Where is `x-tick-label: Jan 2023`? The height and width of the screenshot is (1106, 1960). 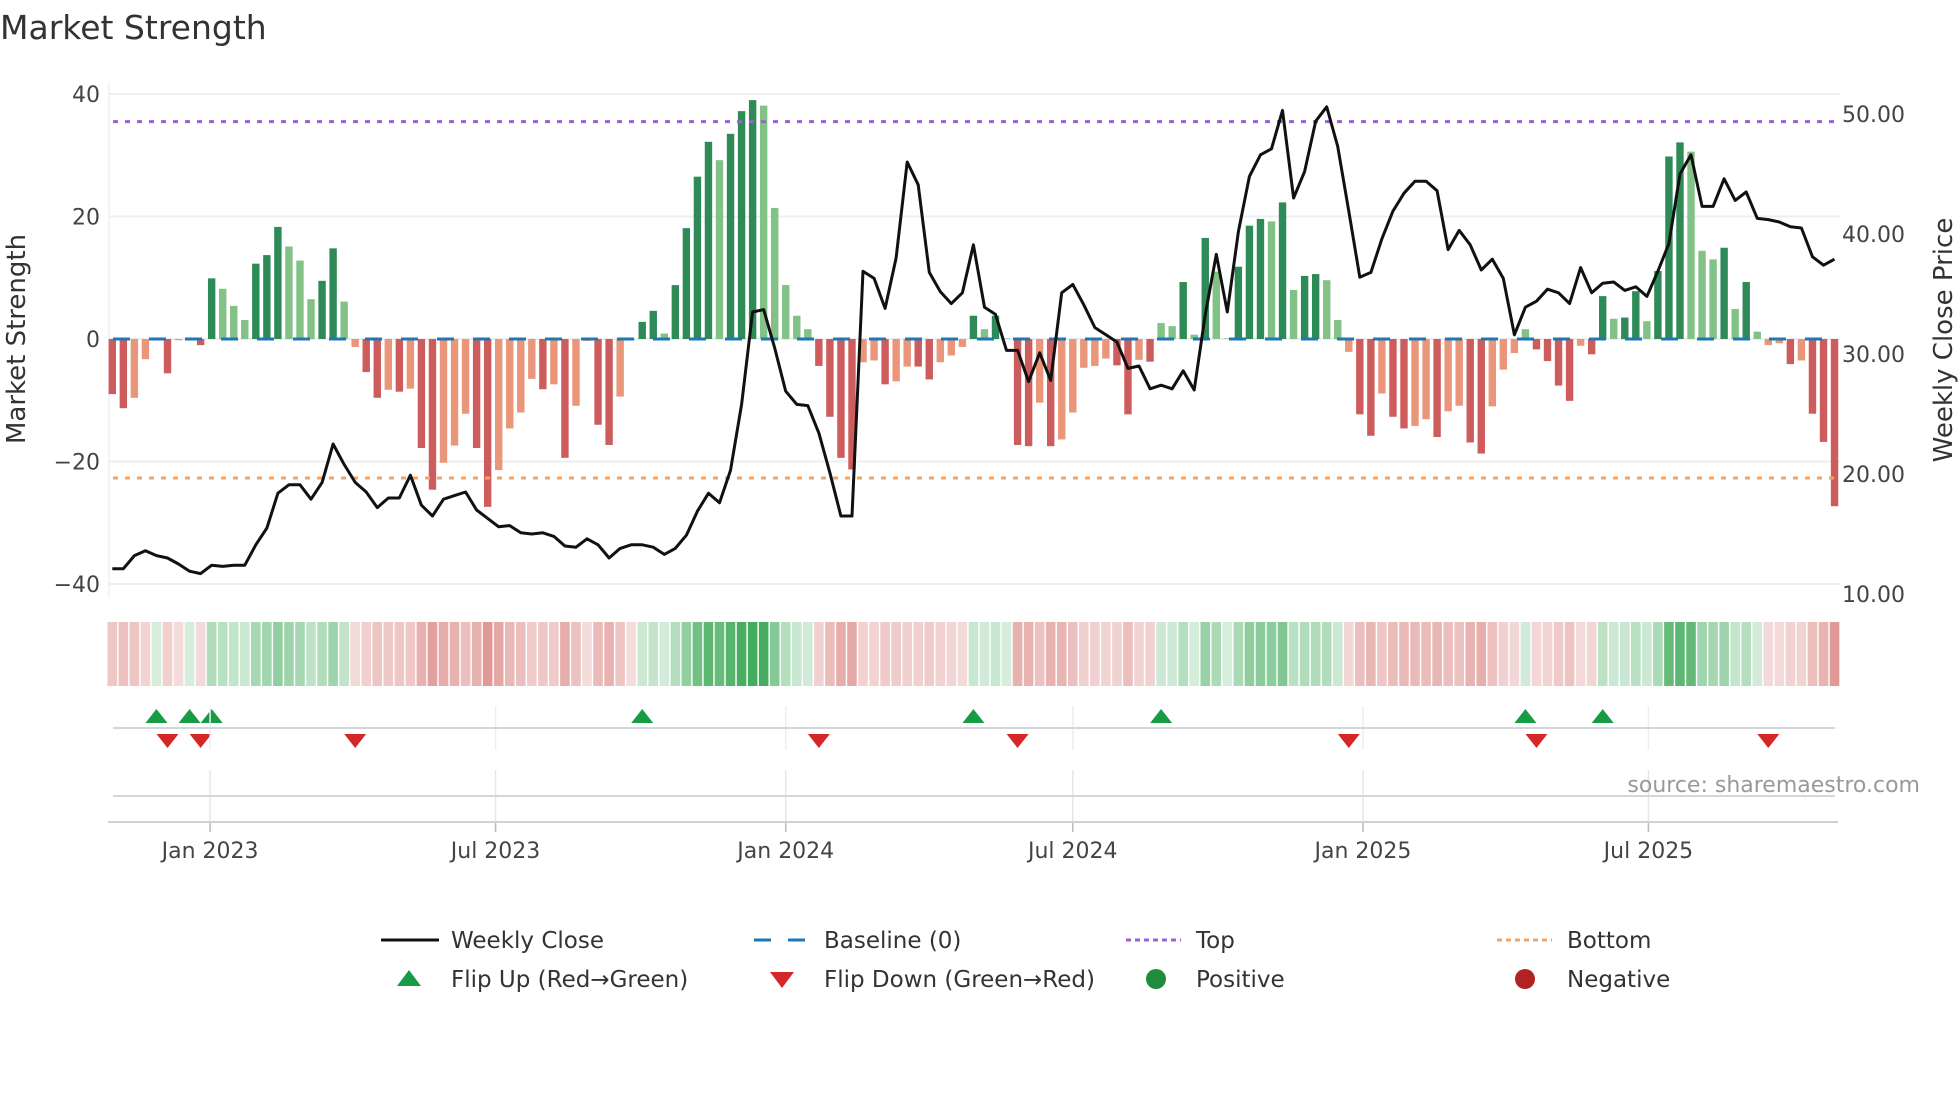 x-tick-label: Jan 2023 is located at coordinates (209, 851).